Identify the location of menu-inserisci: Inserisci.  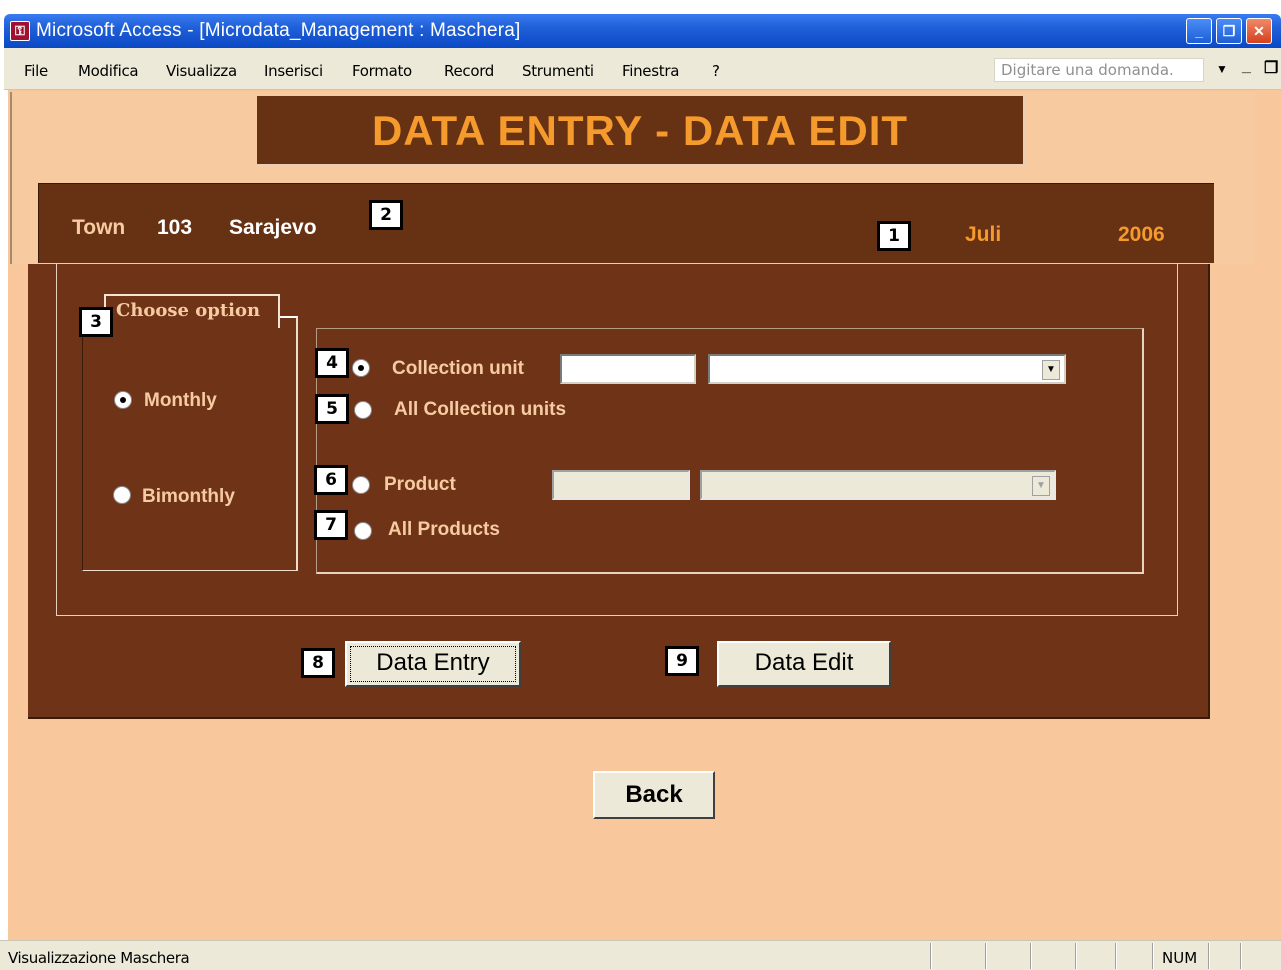
(293, 71).